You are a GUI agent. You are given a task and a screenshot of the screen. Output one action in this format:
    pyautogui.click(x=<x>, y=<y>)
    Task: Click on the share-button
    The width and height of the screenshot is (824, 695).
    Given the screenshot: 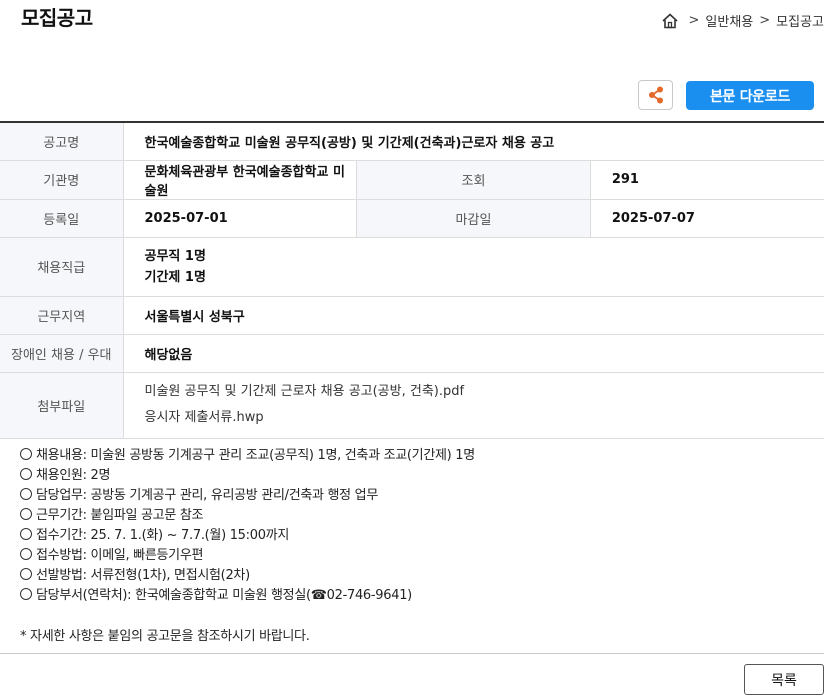 What is the action you would take?
    pyautogui.click(x=655, y=95)
    